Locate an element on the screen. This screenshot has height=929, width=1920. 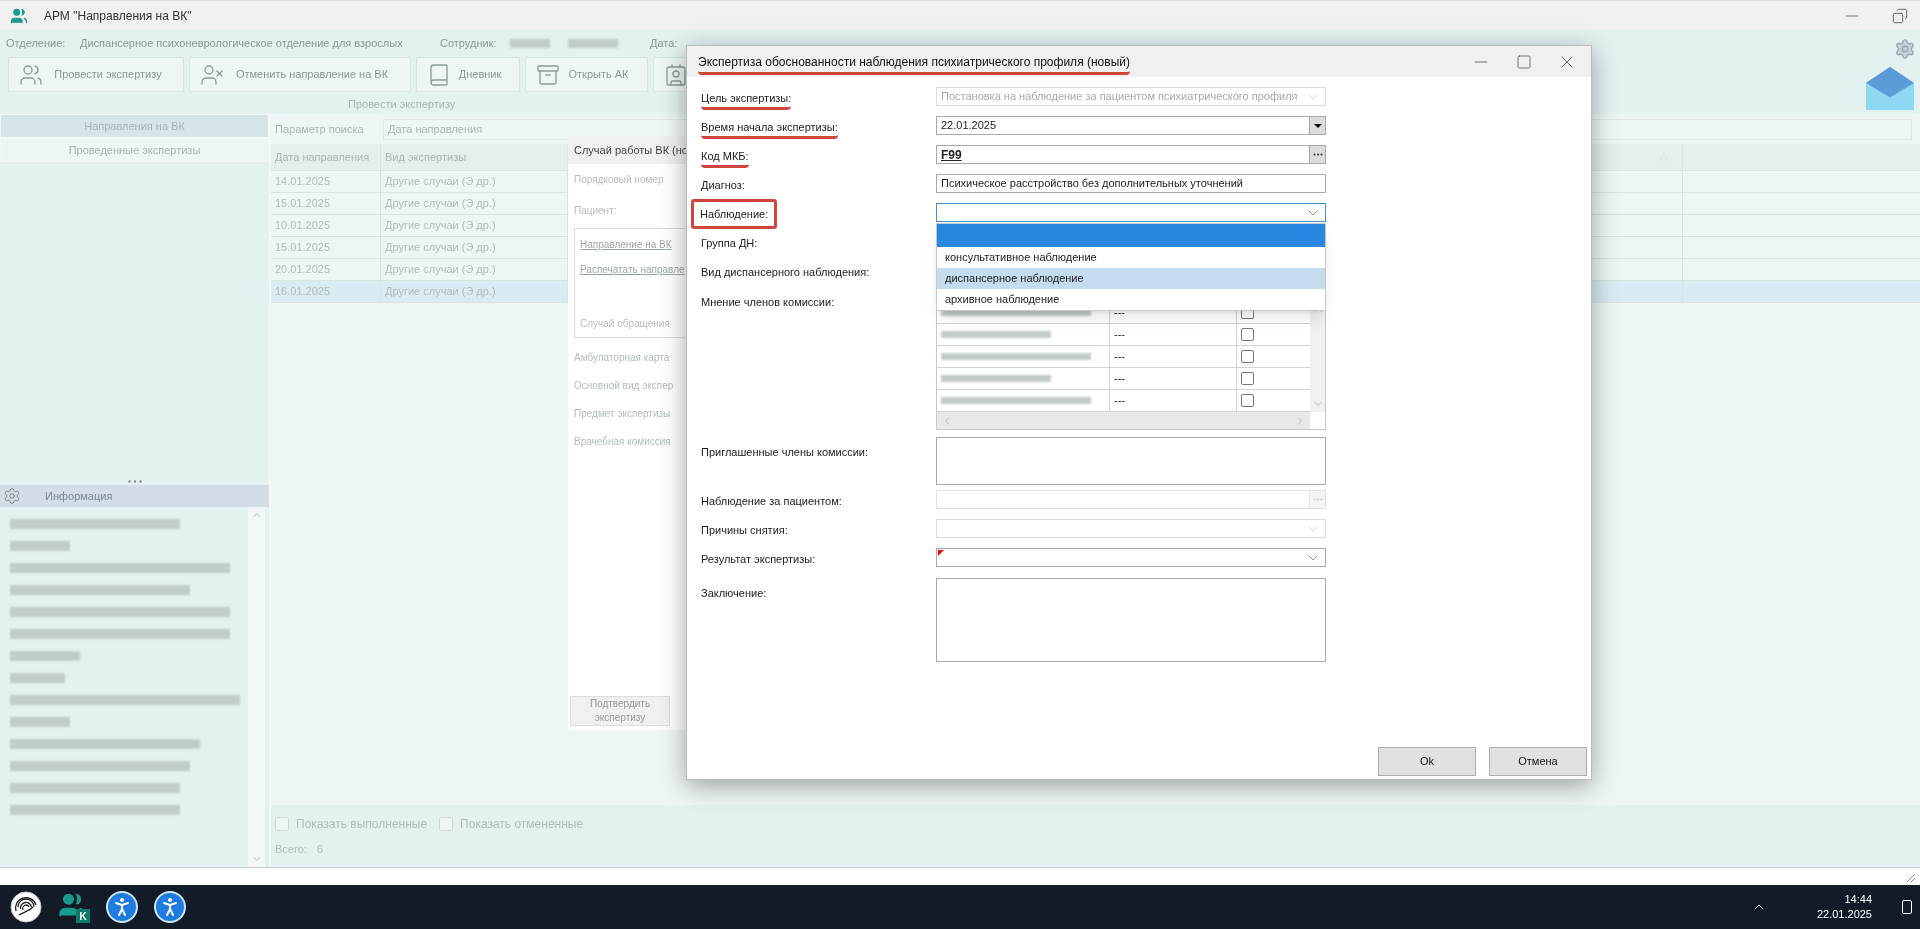
toolbar-button: Открыть АК is located at coordinates (586, 74).